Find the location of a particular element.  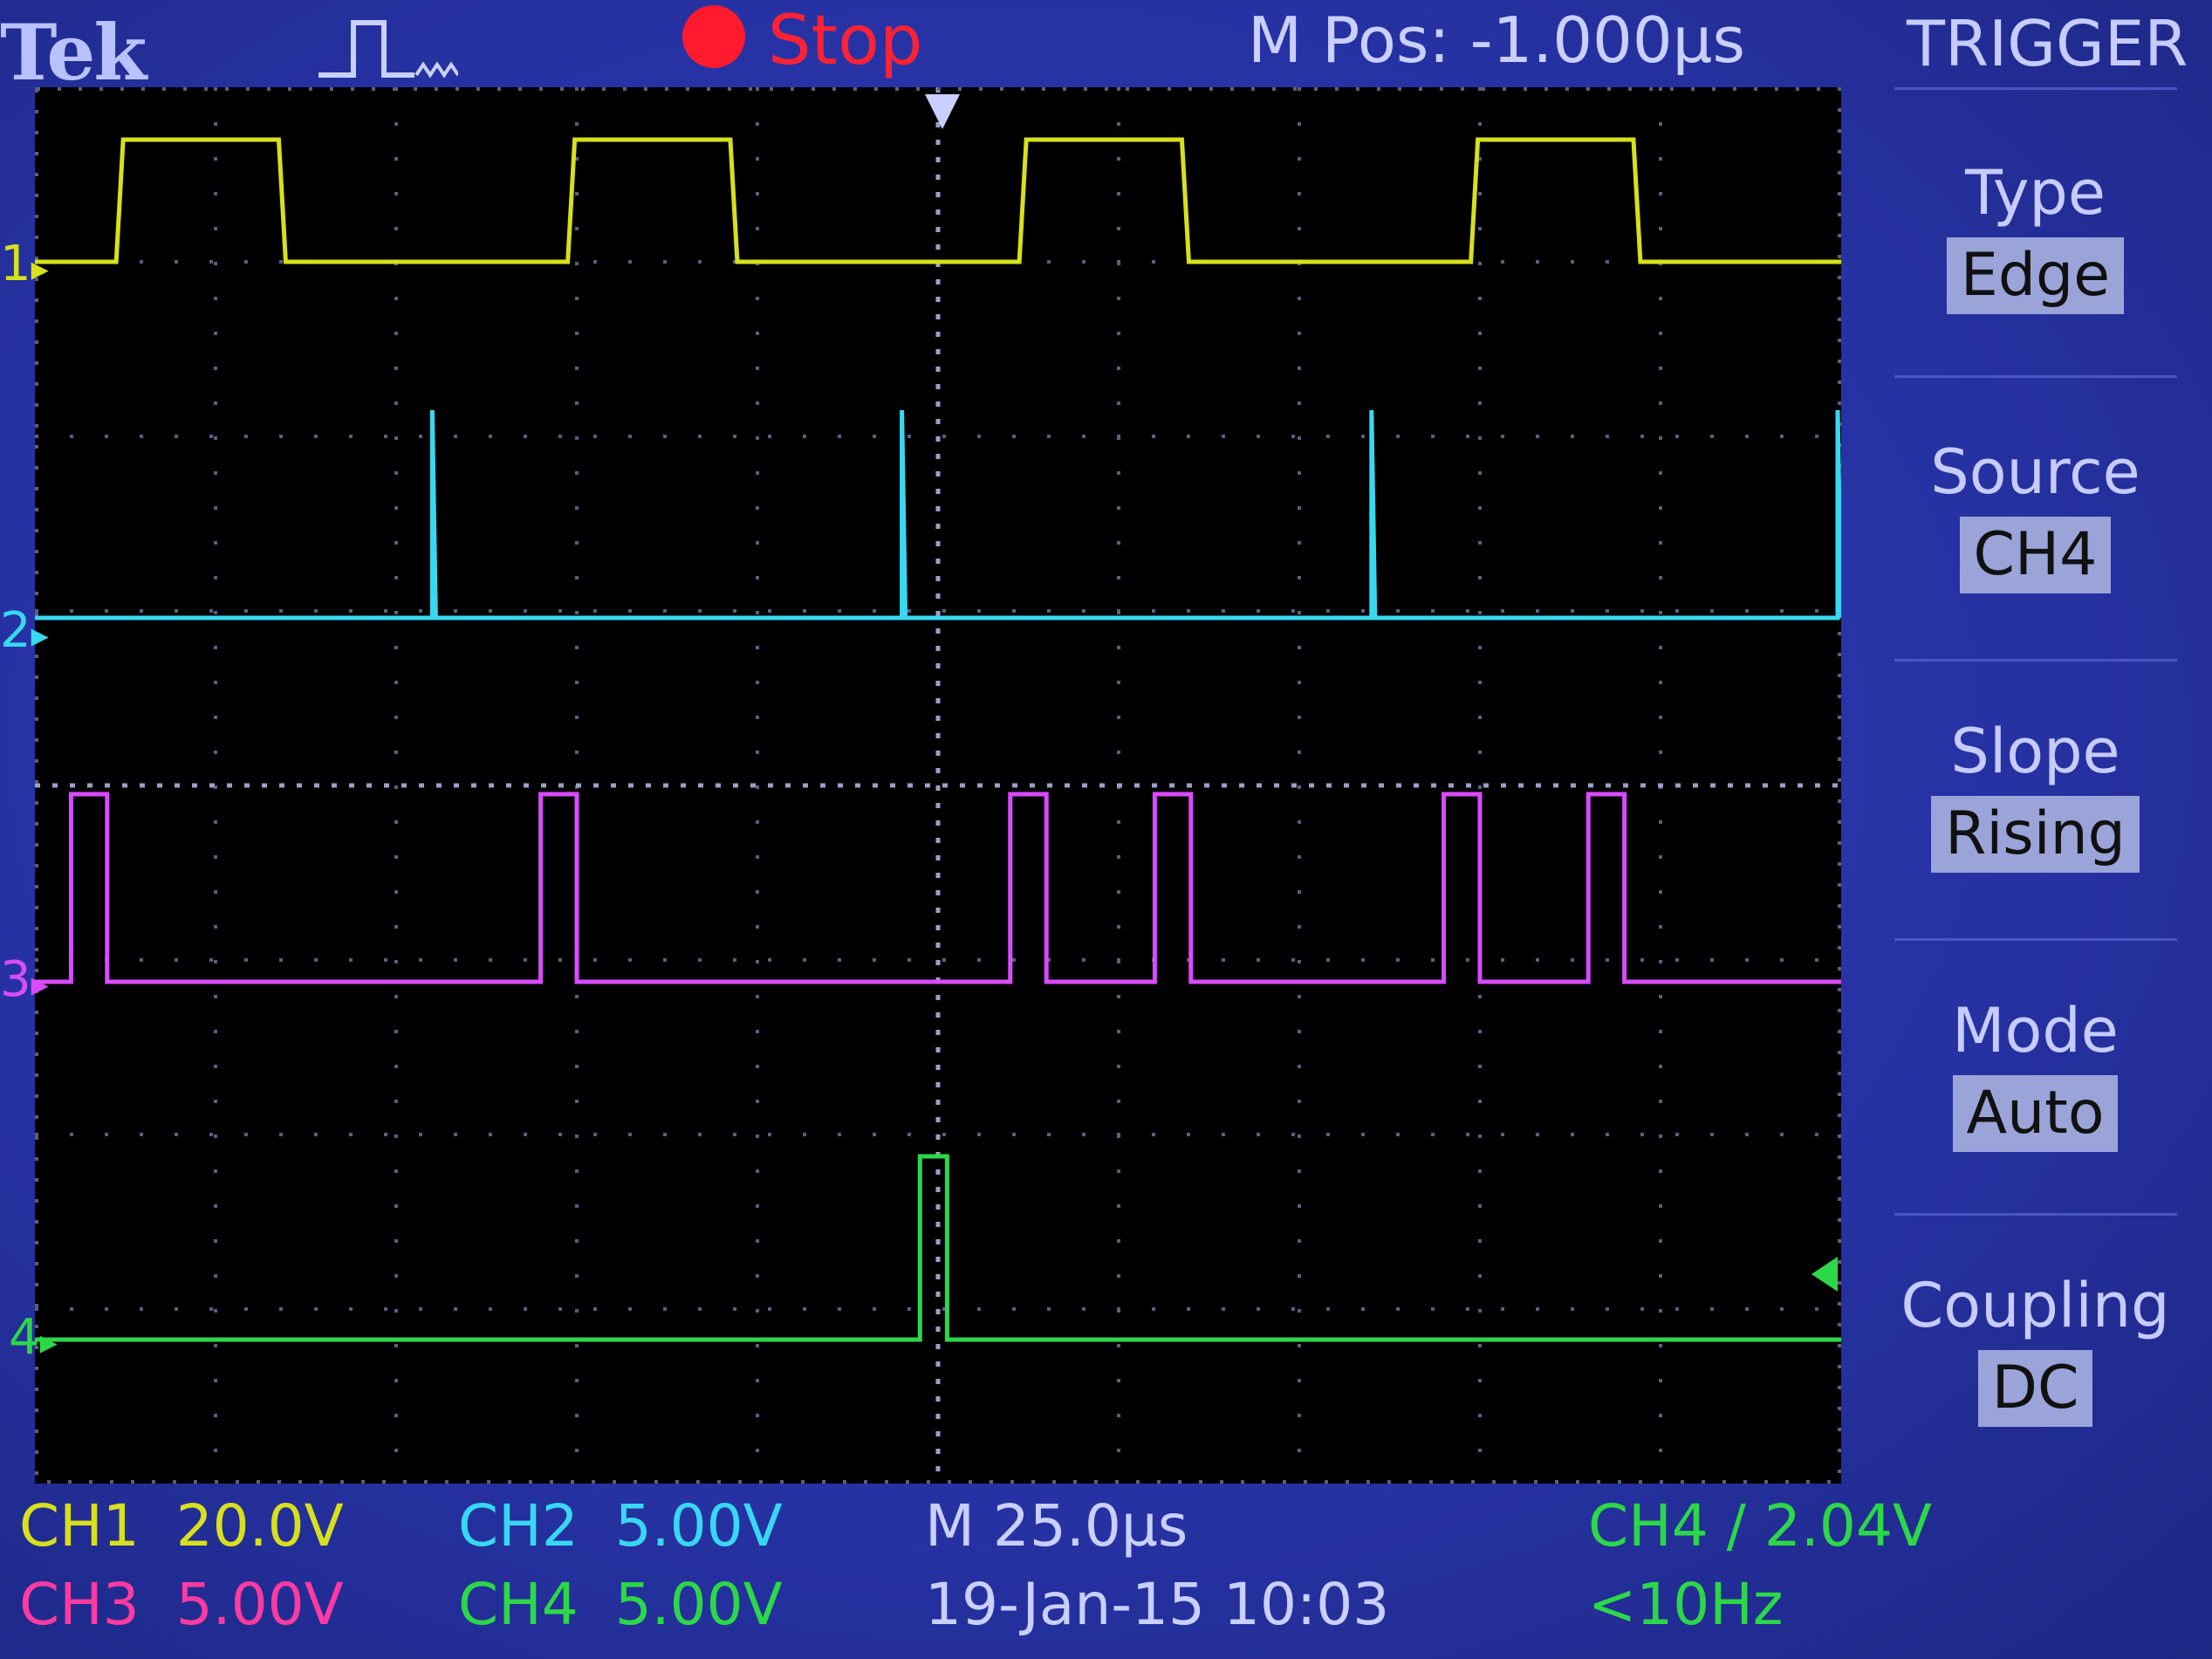

menu-item-value: CH4 is located at coordinates (2035, 555).